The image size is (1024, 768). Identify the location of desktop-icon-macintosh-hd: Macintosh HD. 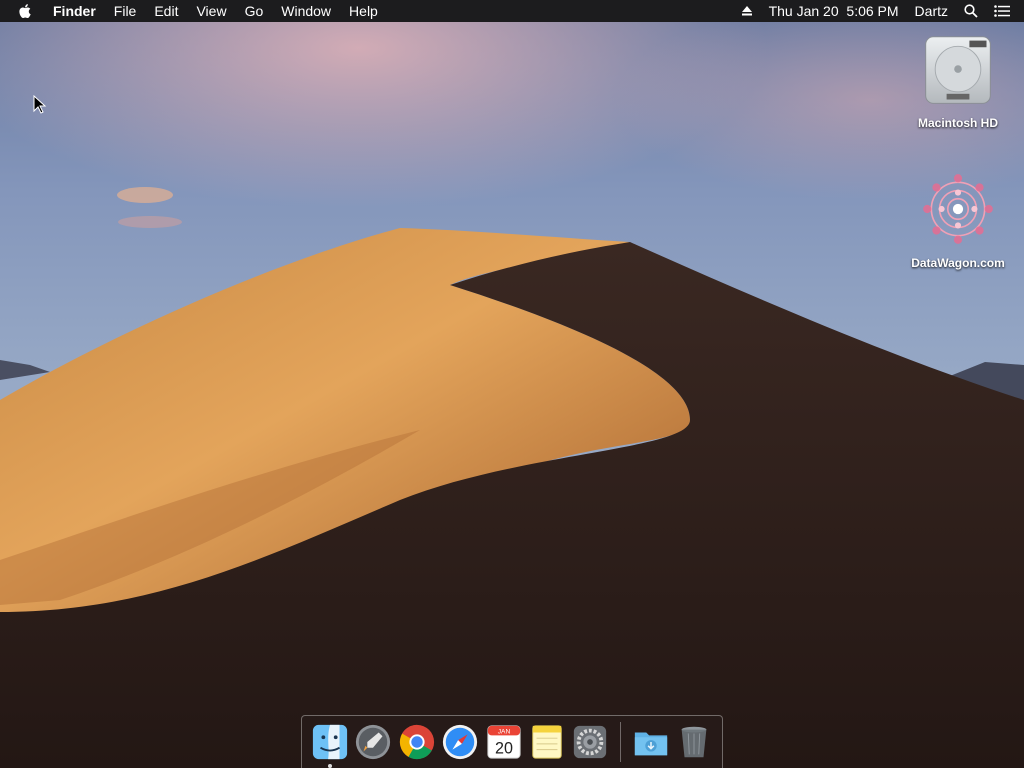
(958, 81).